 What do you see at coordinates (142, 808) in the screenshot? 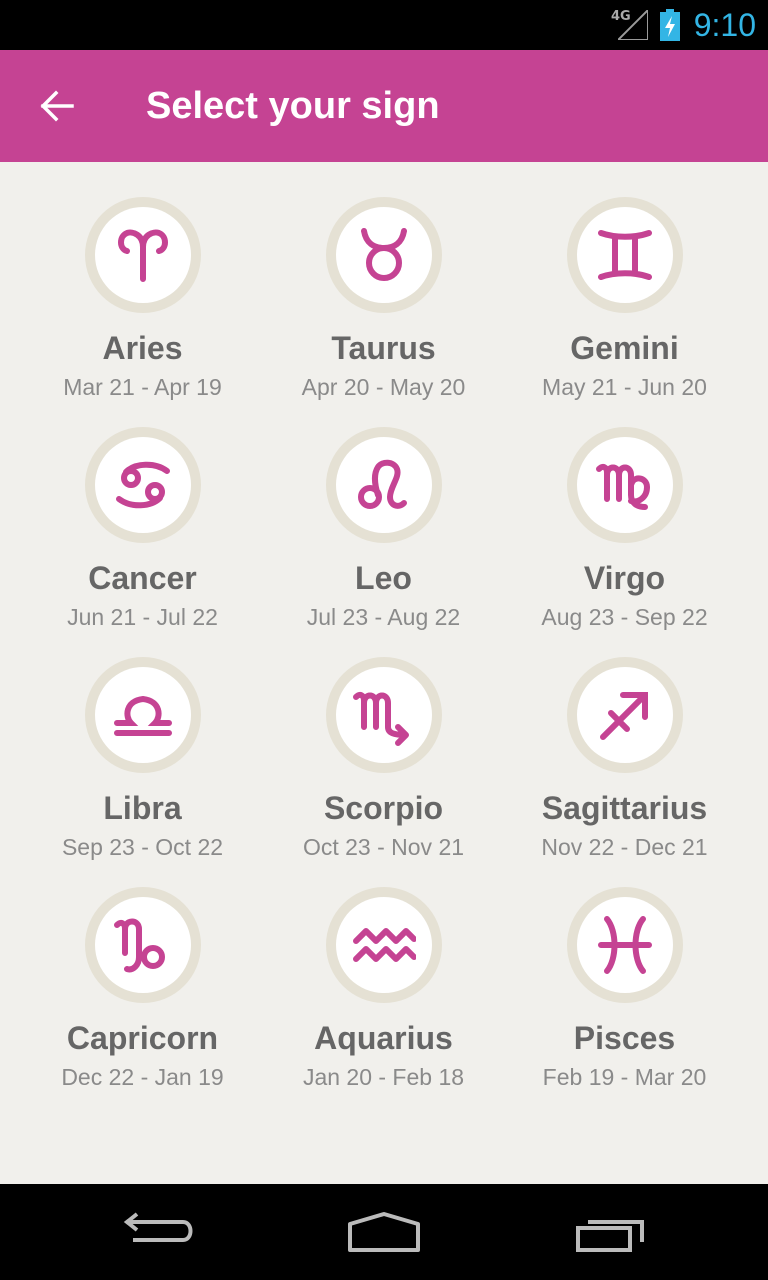
I see `sign-name: Libra` at bounding box center [142, 808].